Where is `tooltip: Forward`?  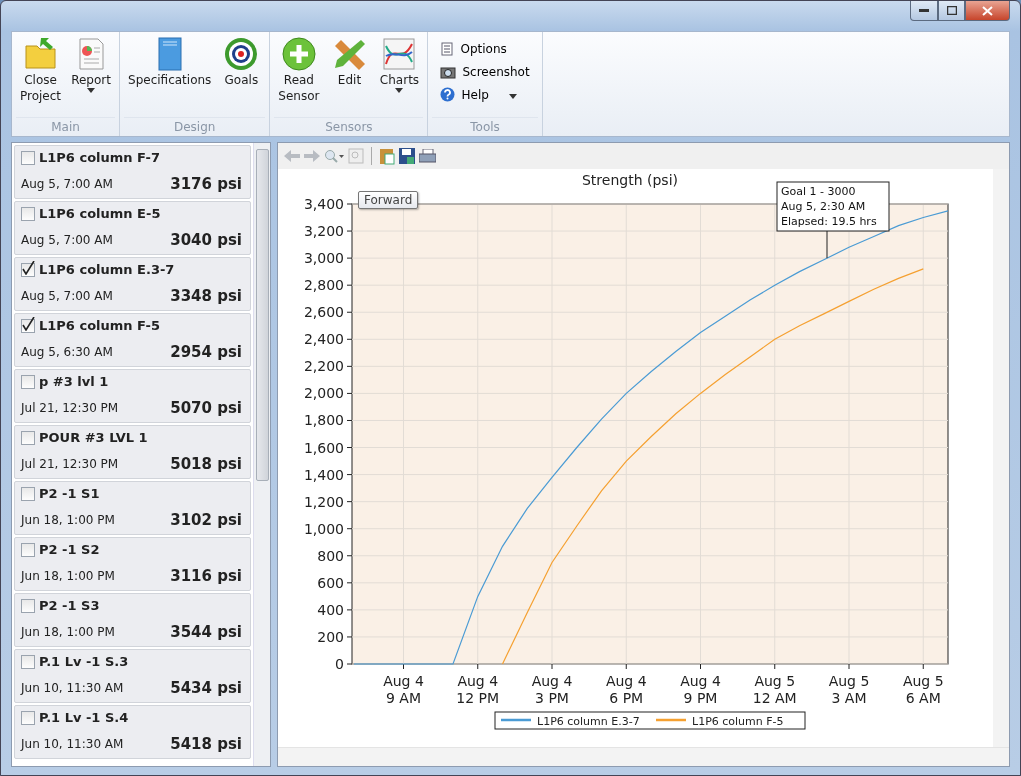
tooltip: Forward is located at coordinates (388, 200).